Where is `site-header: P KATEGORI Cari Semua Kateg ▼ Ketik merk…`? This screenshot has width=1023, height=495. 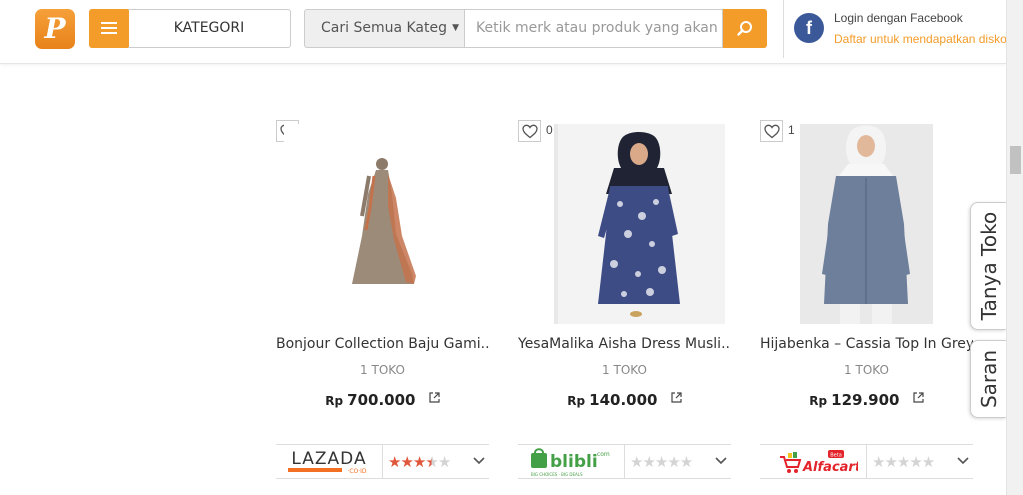
site-header: P KATEGORI Cari Semua Kateg ▼ Ketik merk… is located at coordinates (503, 32).